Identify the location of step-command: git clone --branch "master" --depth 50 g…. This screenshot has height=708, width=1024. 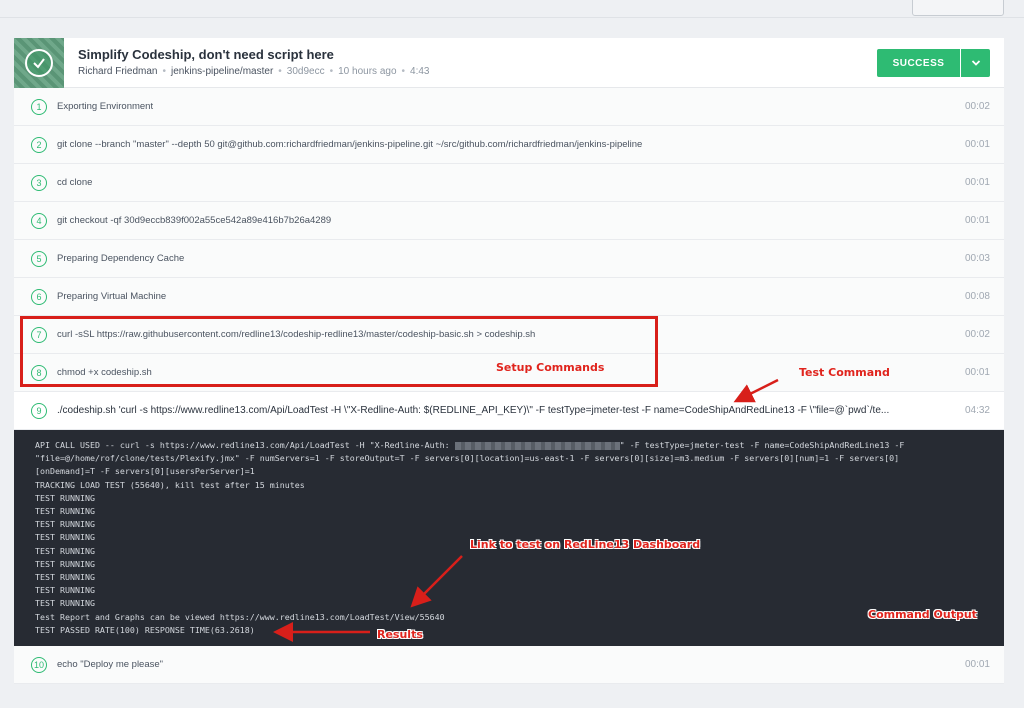
(350, 144).